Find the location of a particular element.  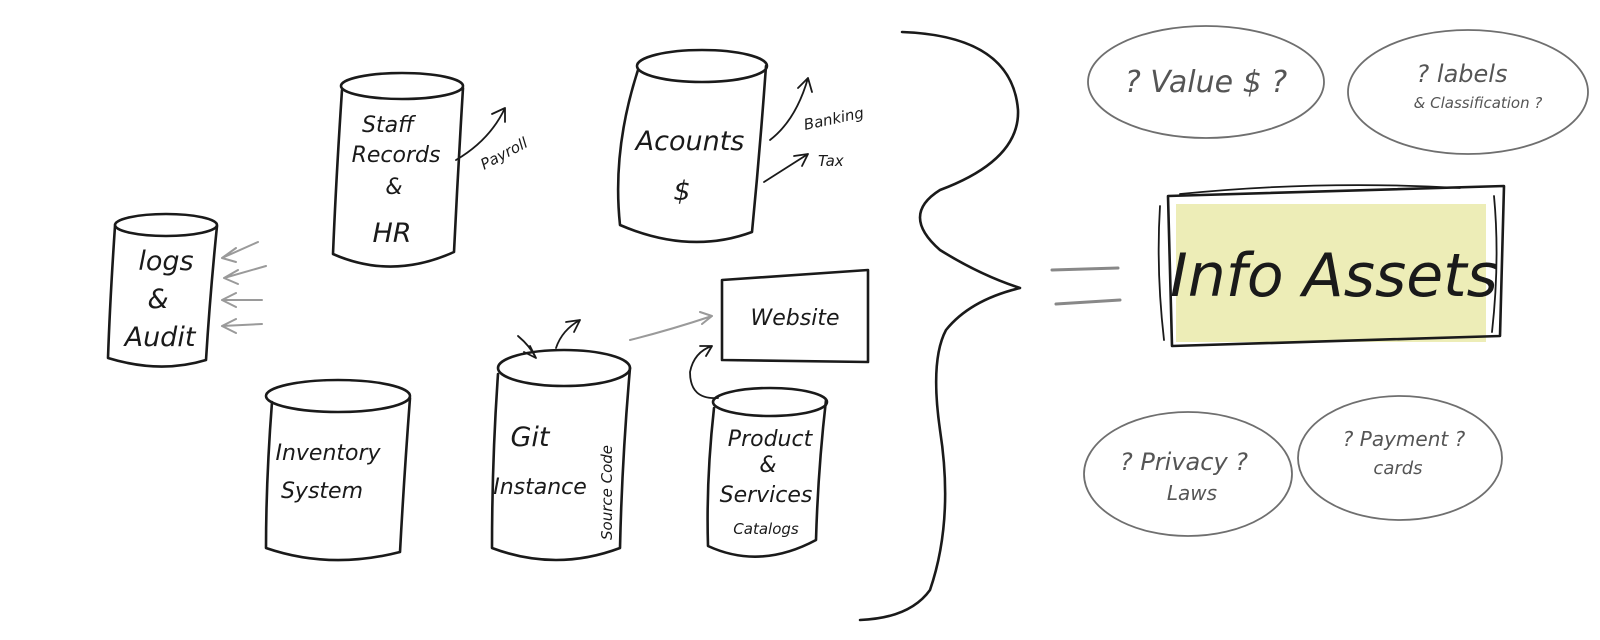

classification-label: & Classification ? is located at coordinates (1478, 103).